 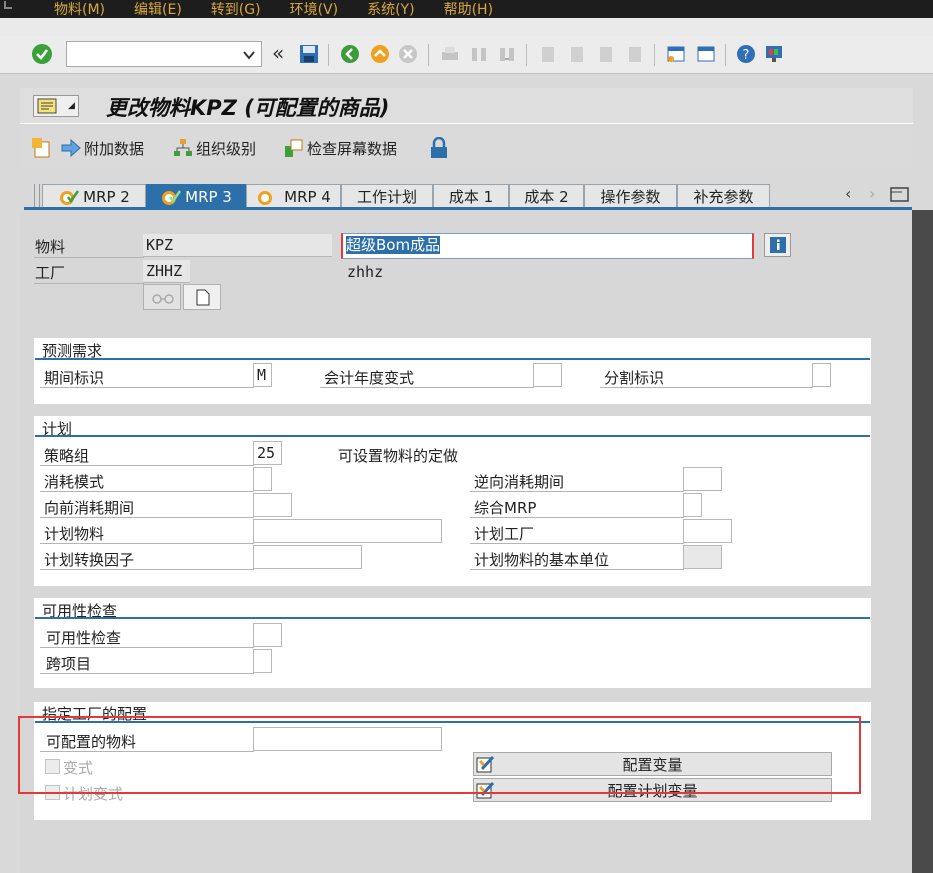 What do you see at coordinates (47, 106) in the screenshot?
I see `screen-menu-icon` at bounding box center [47, 106].